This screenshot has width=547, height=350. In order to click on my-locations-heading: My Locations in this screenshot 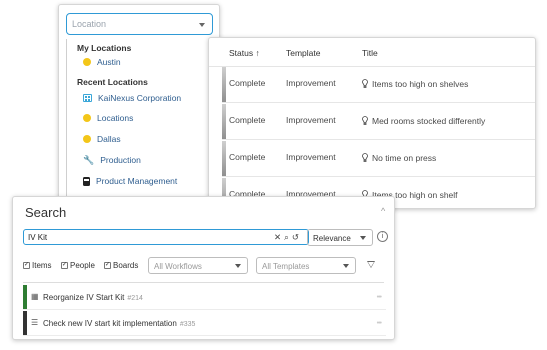, I will do `click(104, 48)`.